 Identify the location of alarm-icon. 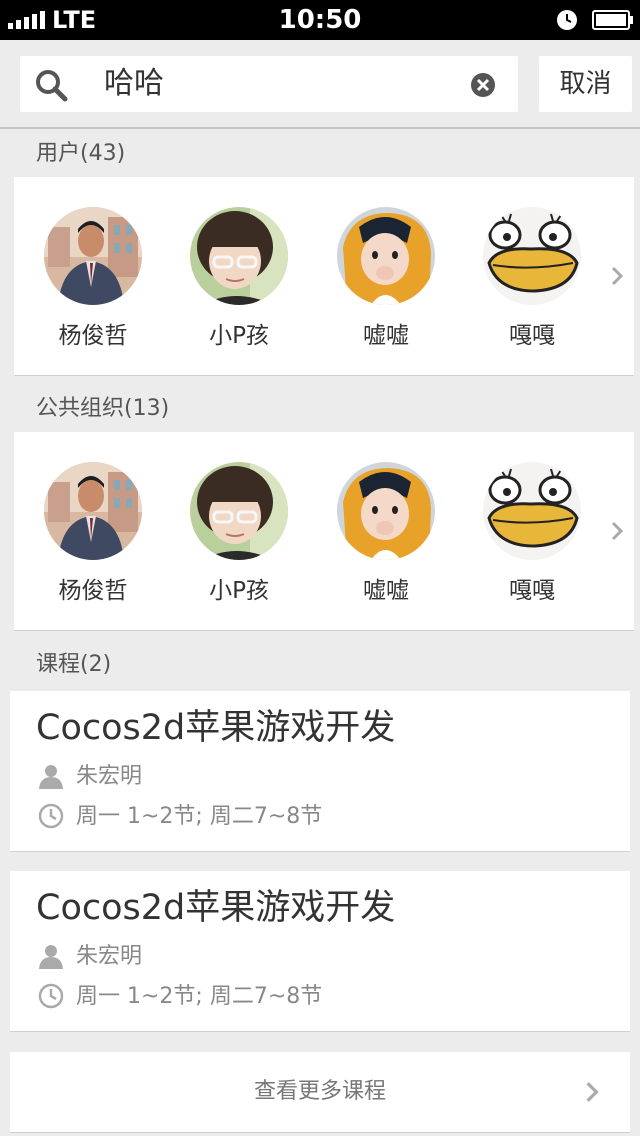
(567, 20).